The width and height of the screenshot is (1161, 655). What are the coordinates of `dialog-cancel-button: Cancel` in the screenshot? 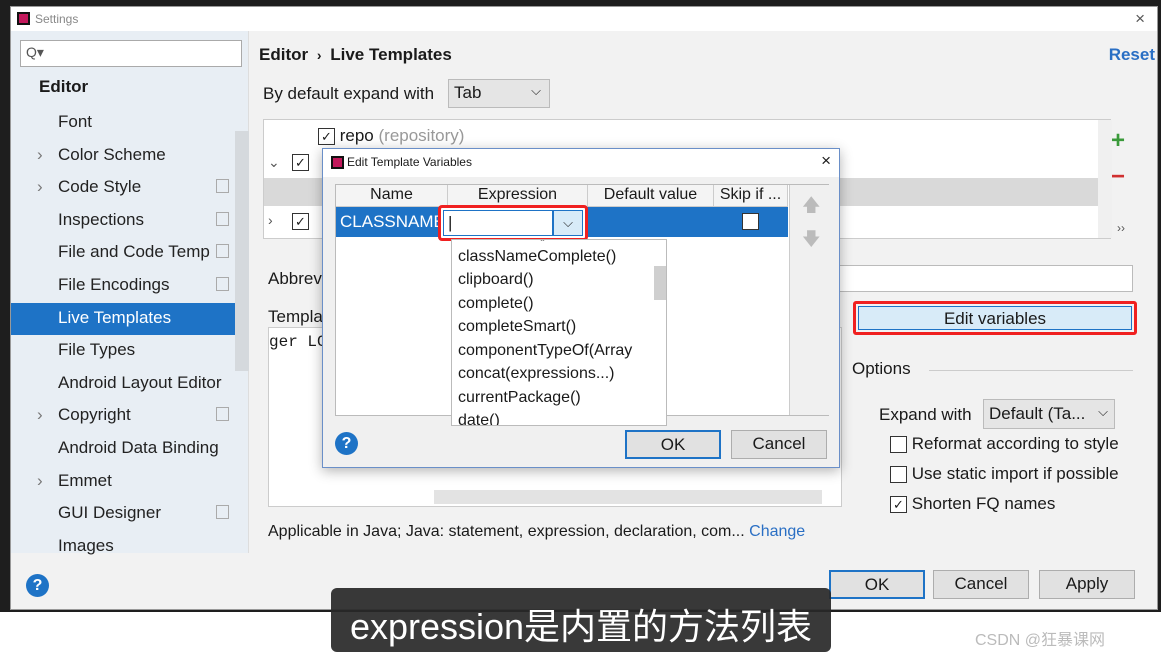 It's located at (779, 444).